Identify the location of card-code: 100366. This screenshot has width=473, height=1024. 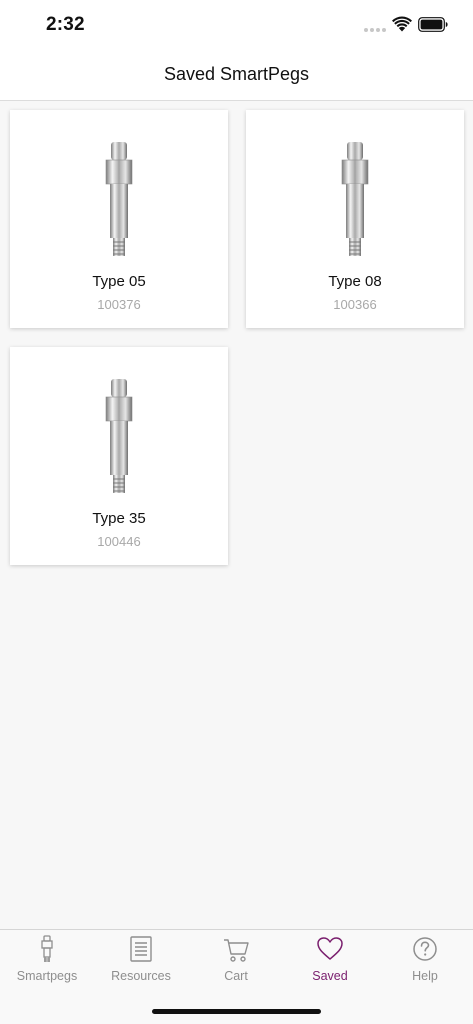
(355, 304).